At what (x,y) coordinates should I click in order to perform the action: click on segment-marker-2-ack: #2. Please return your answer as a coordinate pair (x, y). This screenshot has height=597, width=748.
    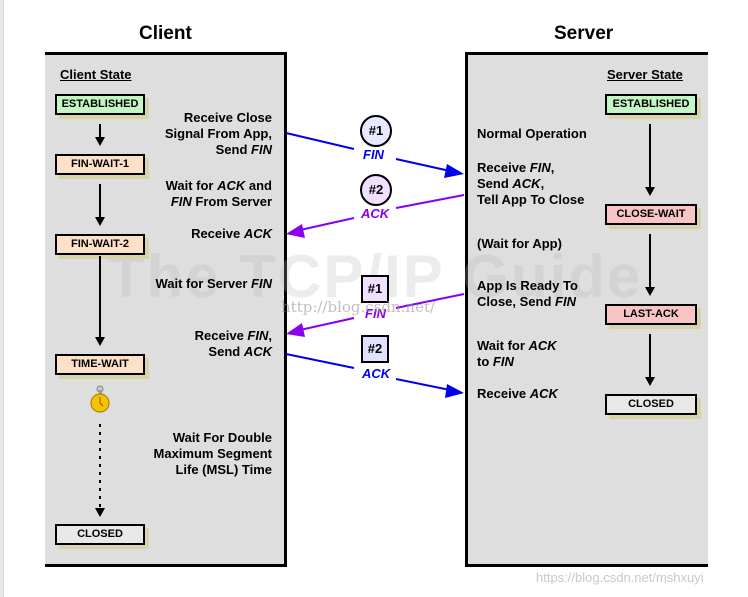
    Looking at the image, I should click on (376, 190).